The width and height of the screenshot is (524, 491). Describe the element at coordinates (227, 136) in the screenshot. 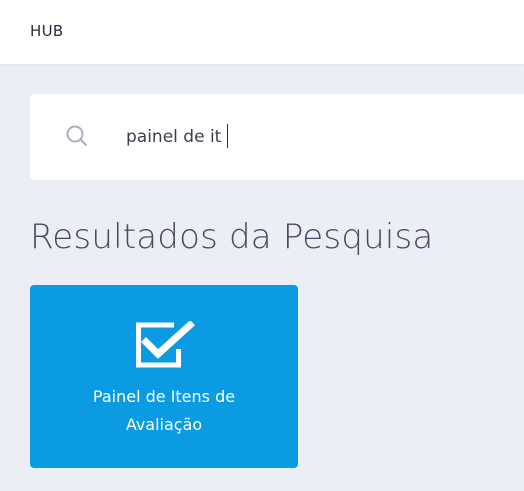

I see `text-caret` at that location.